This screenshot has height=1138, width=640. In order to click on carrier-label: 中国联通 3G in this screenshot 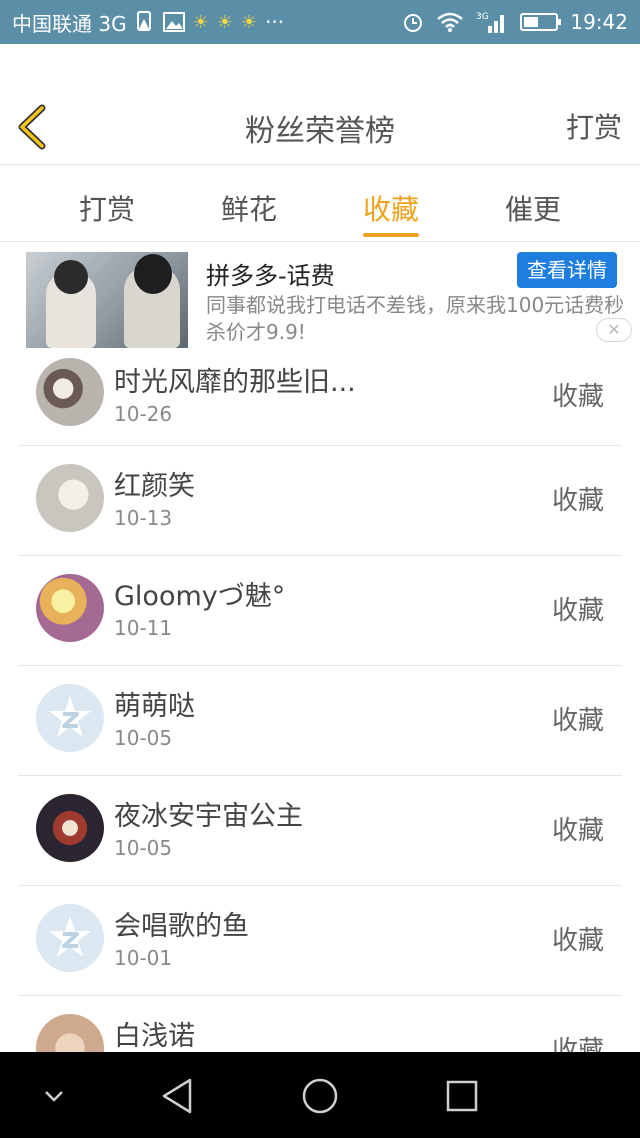, I will do `click(69, 23)`.